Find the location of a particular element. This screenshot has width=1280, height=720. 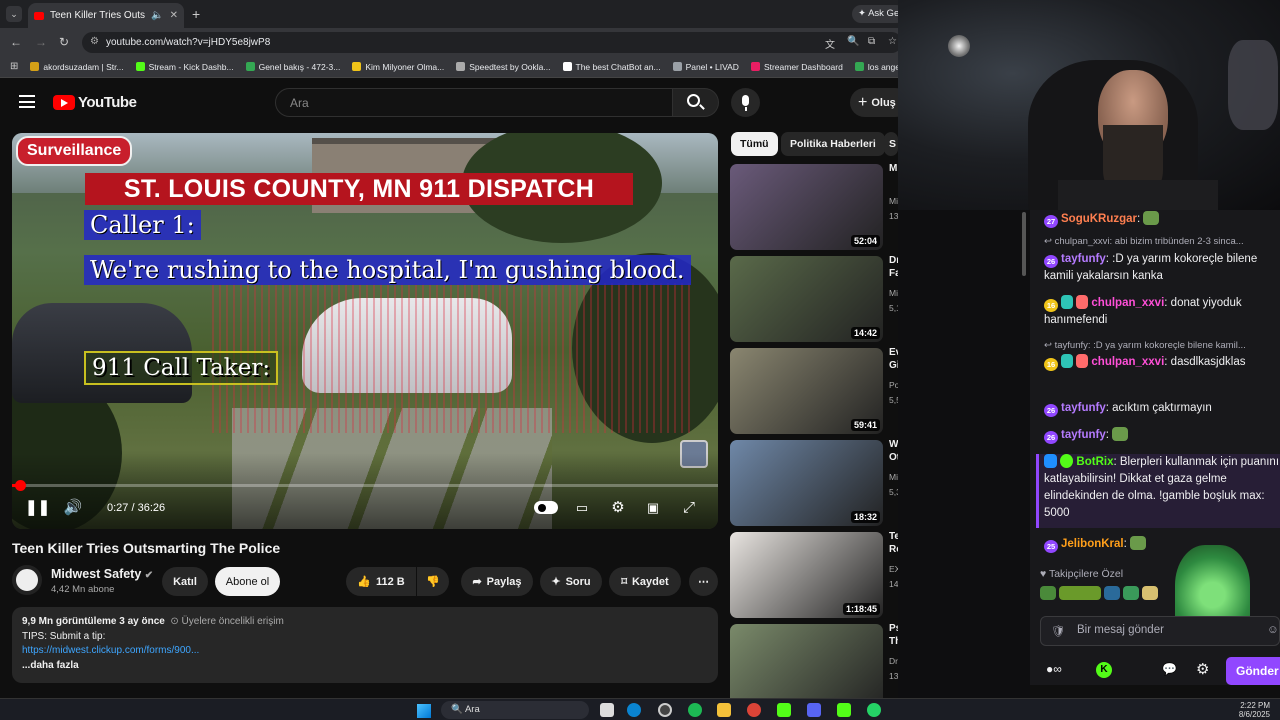

emote-bar is located at coordinates (1105, 597).